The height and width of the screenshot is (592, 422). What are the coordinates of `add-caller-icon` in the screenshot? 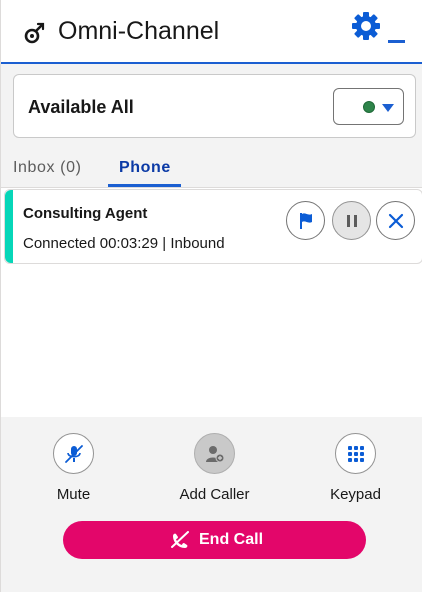 It's located at (215, 454).